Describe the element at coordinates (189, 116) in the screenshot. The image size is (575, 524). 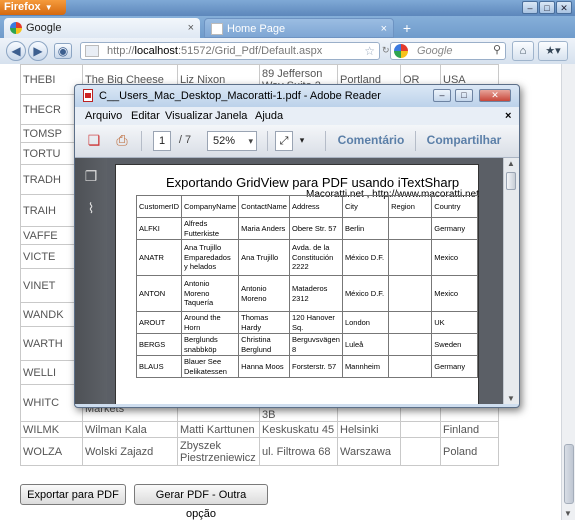
I see `menu-visualizar: Visualizar` at that location.